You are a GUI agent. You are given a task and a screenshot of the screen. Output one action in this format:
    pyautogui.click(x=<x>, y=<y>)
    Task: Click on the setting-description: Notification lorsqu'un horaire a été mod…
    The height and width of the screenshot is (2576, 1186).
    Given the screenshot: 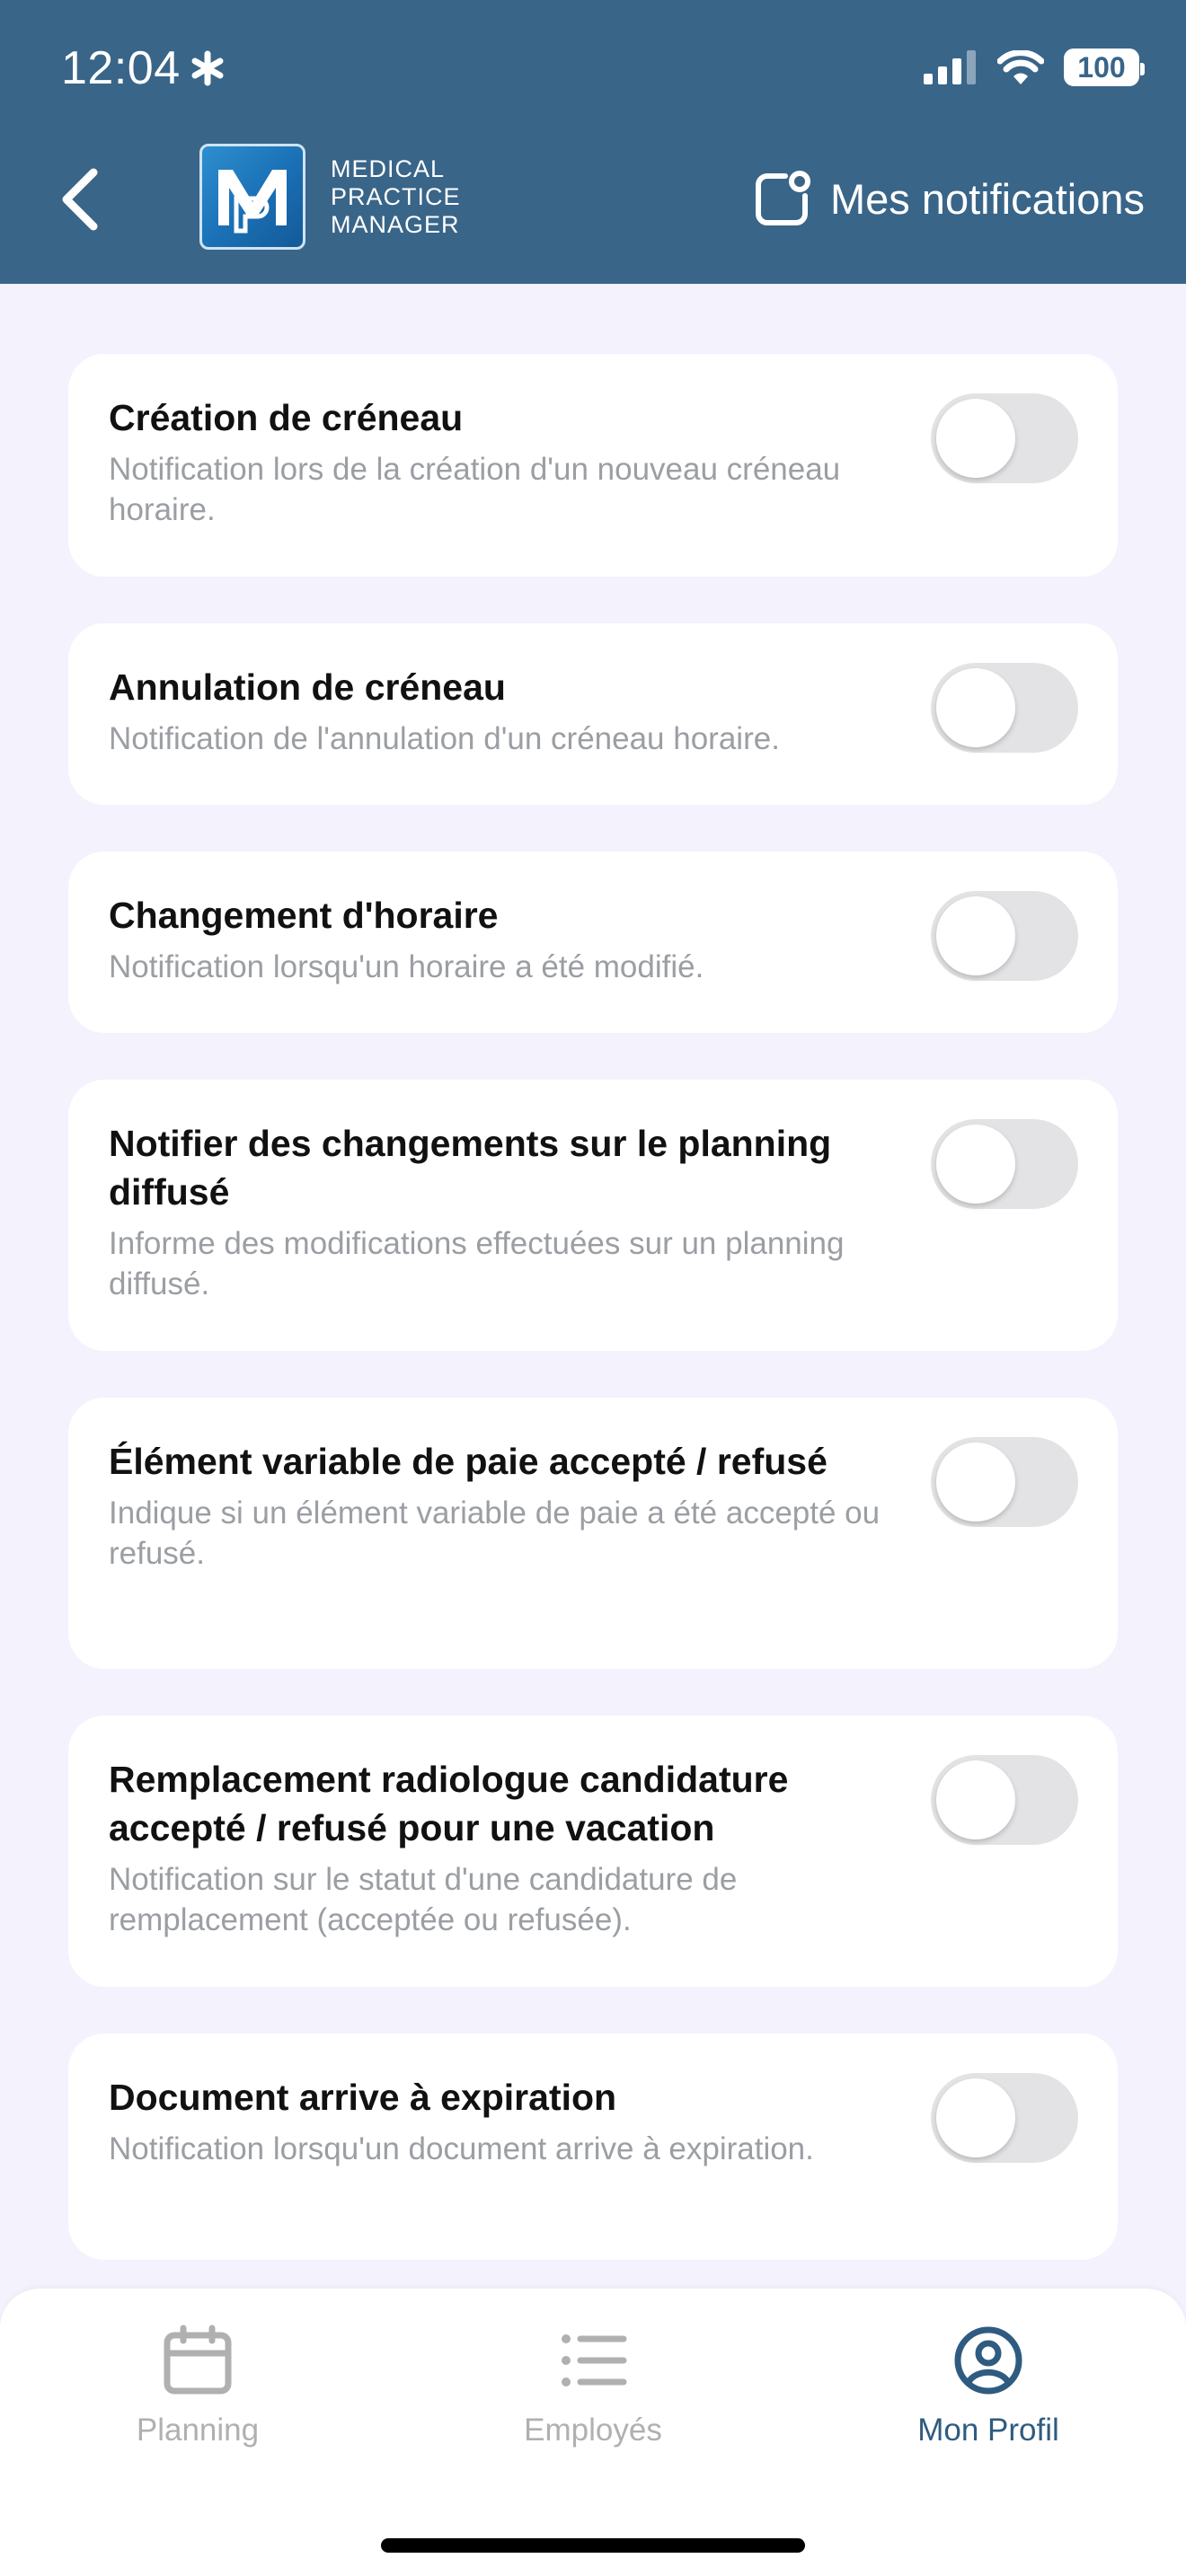 What is the action you would take?
    pyautogui.click(x=406, y=966)
    